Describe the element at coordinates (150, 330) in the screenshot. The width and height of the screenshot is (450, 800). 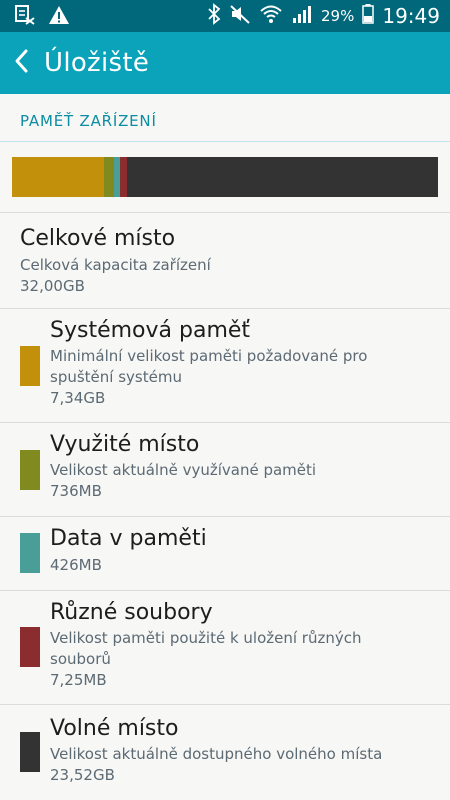
I see `storage-item-title: Systémová paměť` at that location.